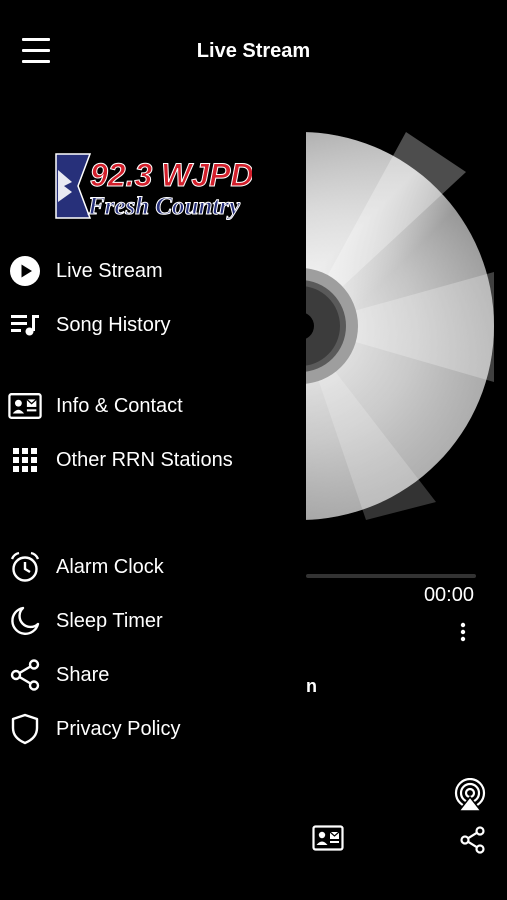 The image size is (507, 900). Describe the element at coordinates (391, 576) in the screenshot. I see `progress-bar` at that location.